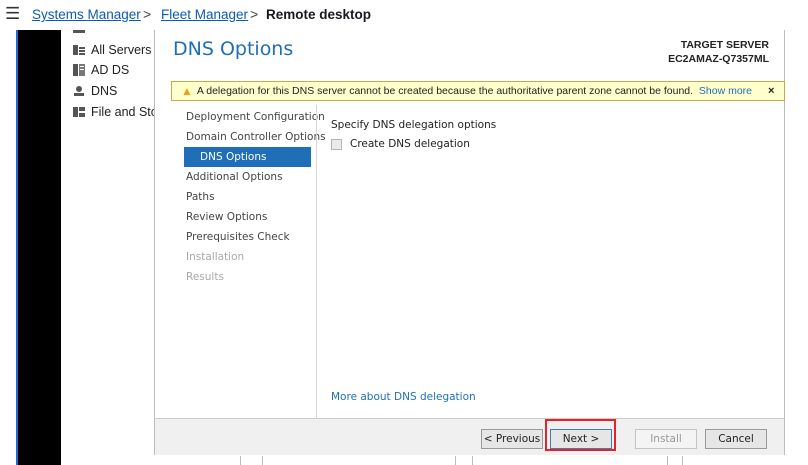  What do you see at coordinates (109, 247) in the screenshot?
I see `server-manager-nav: All Servers AD DS DNS File and Sto` at bounding box center [109, 247].